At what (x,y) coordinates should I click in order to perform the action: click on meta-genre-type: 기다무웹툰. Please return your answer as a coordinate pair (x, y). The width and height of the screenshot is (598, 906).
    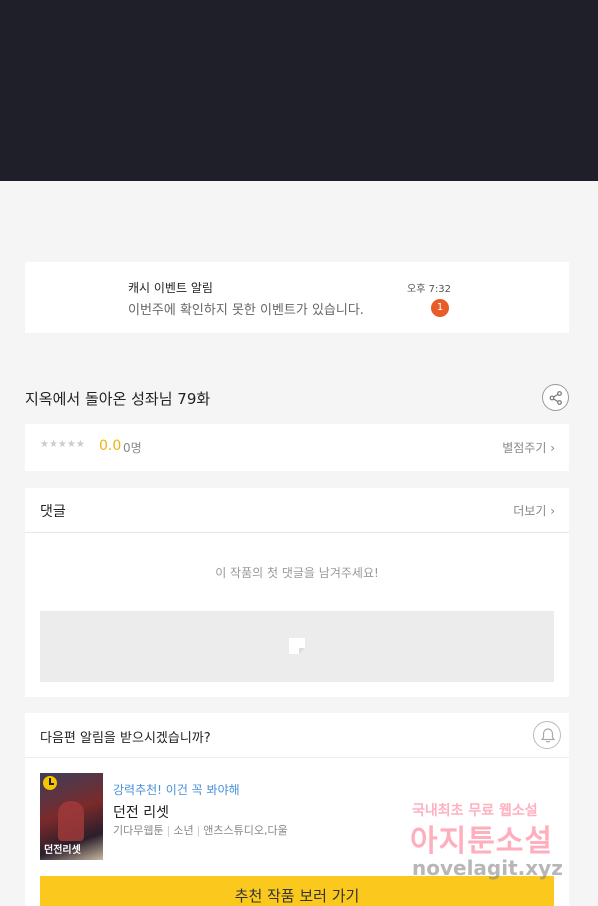
    Looking at the image, I should click on (138, 830).